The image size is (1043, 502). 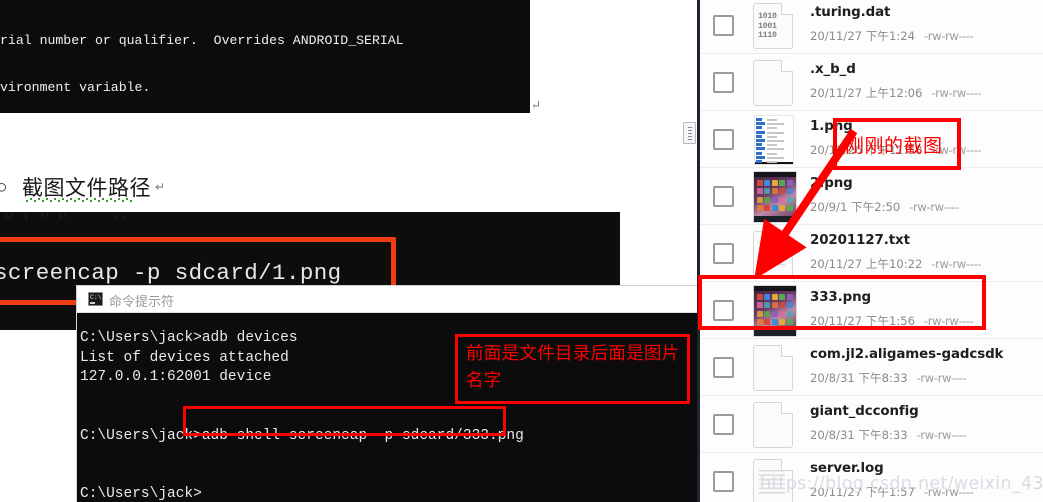 What do you see at coordinates (95, 299) in the screenshot?
I see `console-icon` at bounding box center [95, 299].